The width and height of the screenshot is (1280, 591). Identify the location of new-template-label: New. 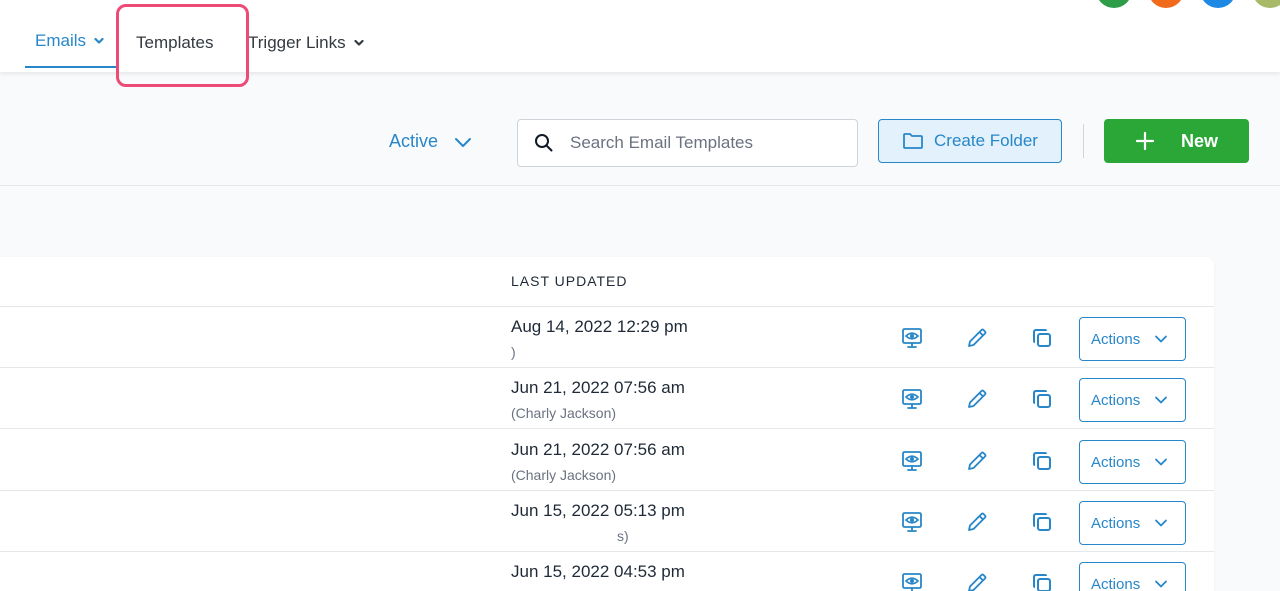
(1199, 140).